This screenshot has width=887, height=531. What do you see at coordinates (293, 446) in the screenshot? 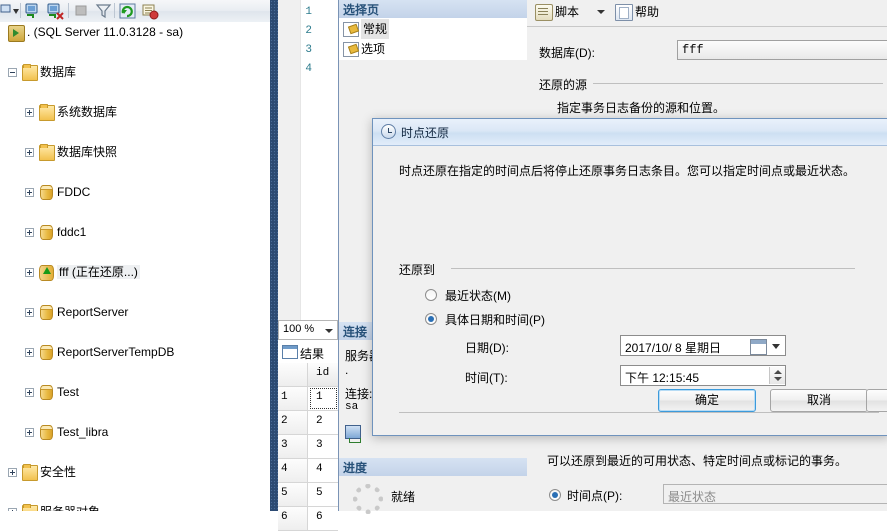
I see `row-number: 3` at bounding box center [293, 446].